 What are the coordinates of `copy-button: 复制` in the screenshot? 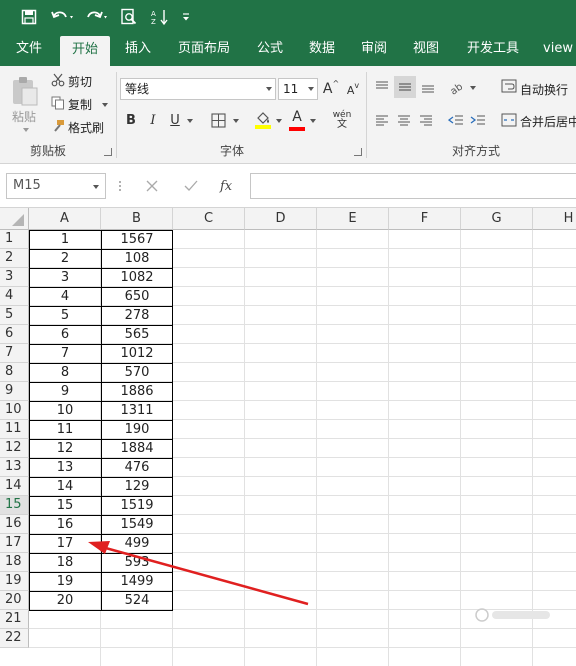 It's located at (80, 104).